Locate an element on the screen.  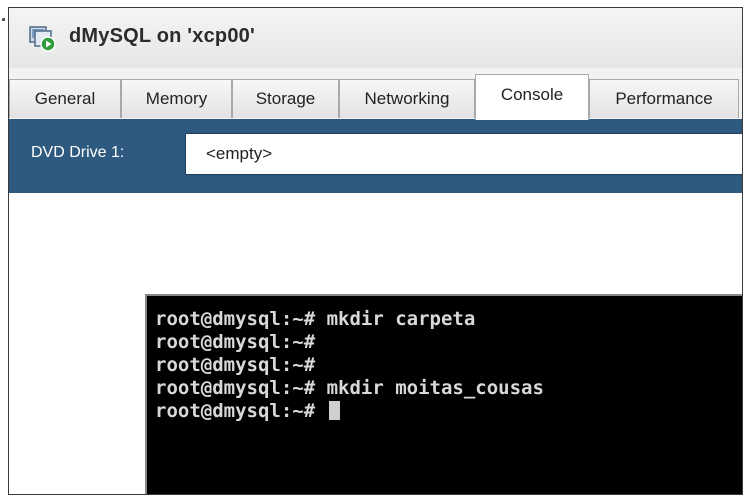
corner-mark is located at coordinates (3, 19).